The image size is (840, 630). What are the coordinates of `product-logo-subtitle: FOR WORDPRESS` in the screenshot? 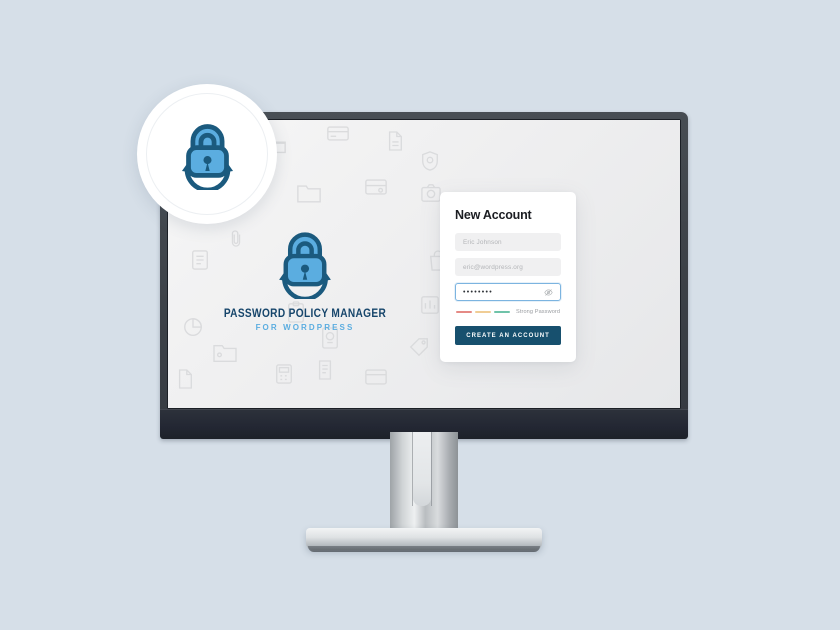 It's located at (305, 327).